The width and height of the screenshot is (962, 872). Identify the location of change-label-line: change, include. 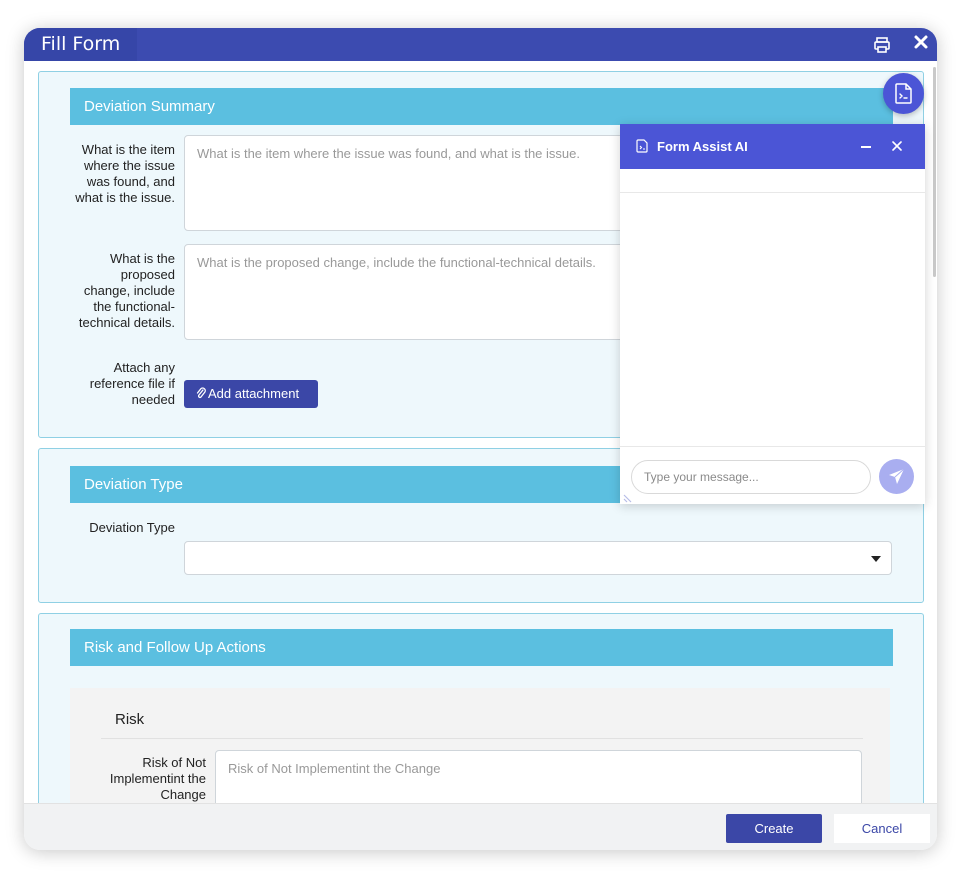
(129, 290).